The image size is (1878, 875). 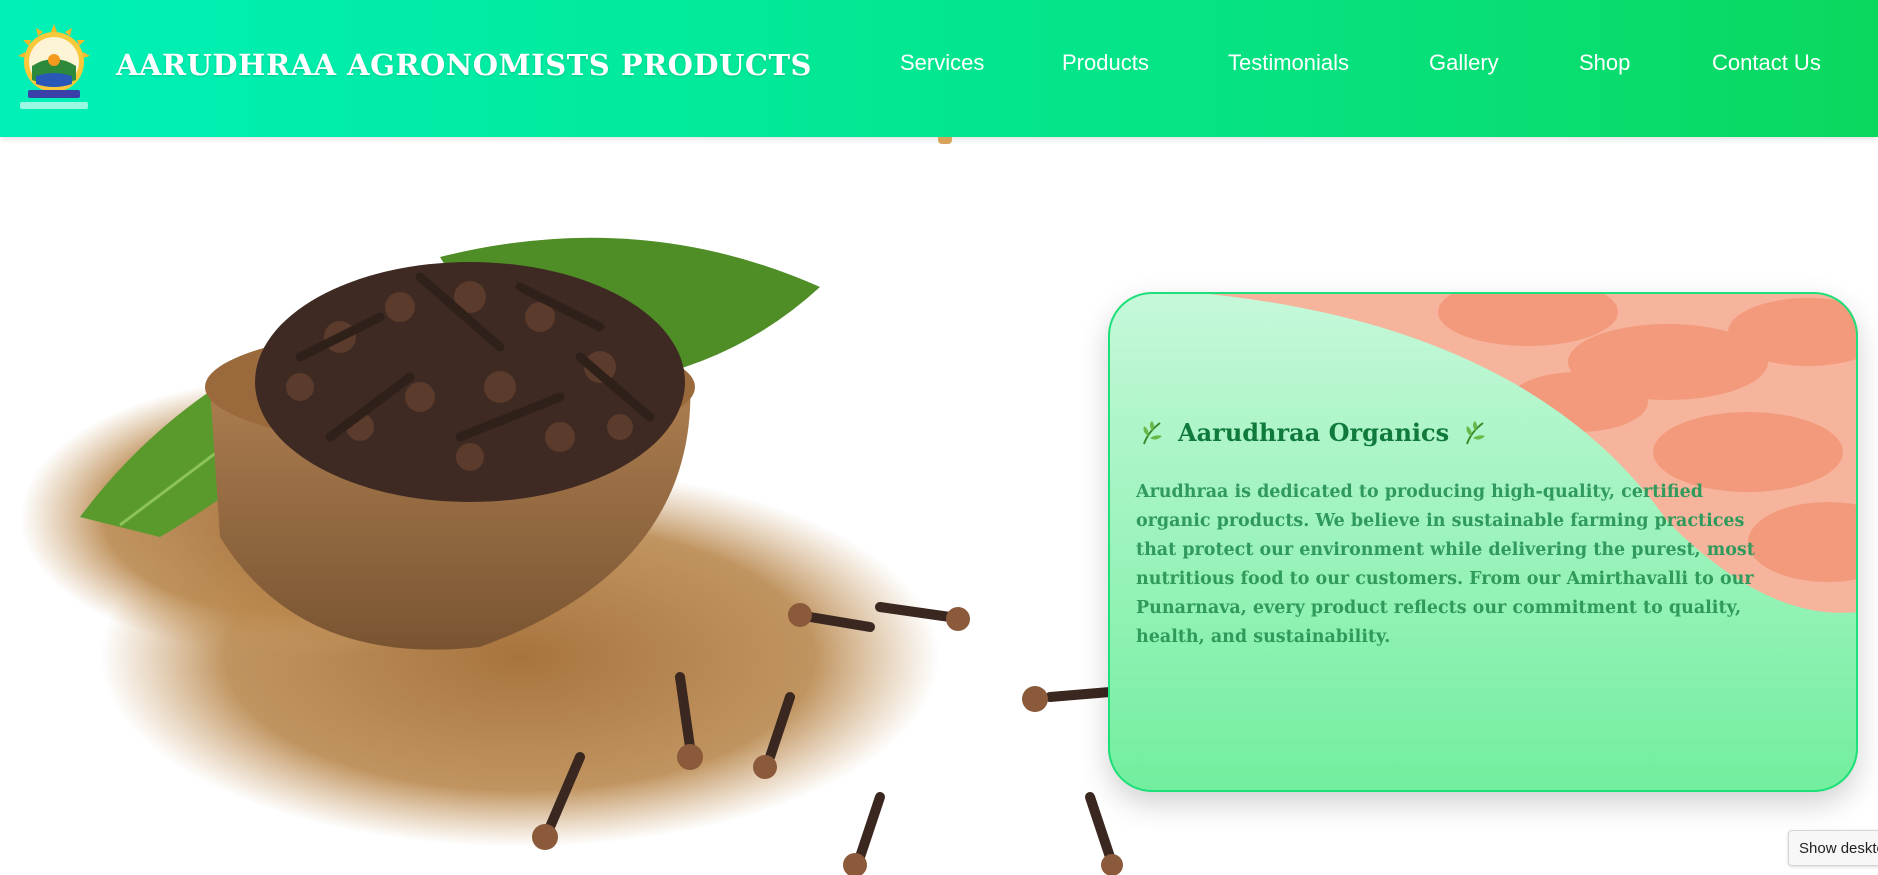 What do you see at coordinates (1604, 63) in the screenshot?
I see `nav-shop: Shop` at bounding box center [1604, 63].